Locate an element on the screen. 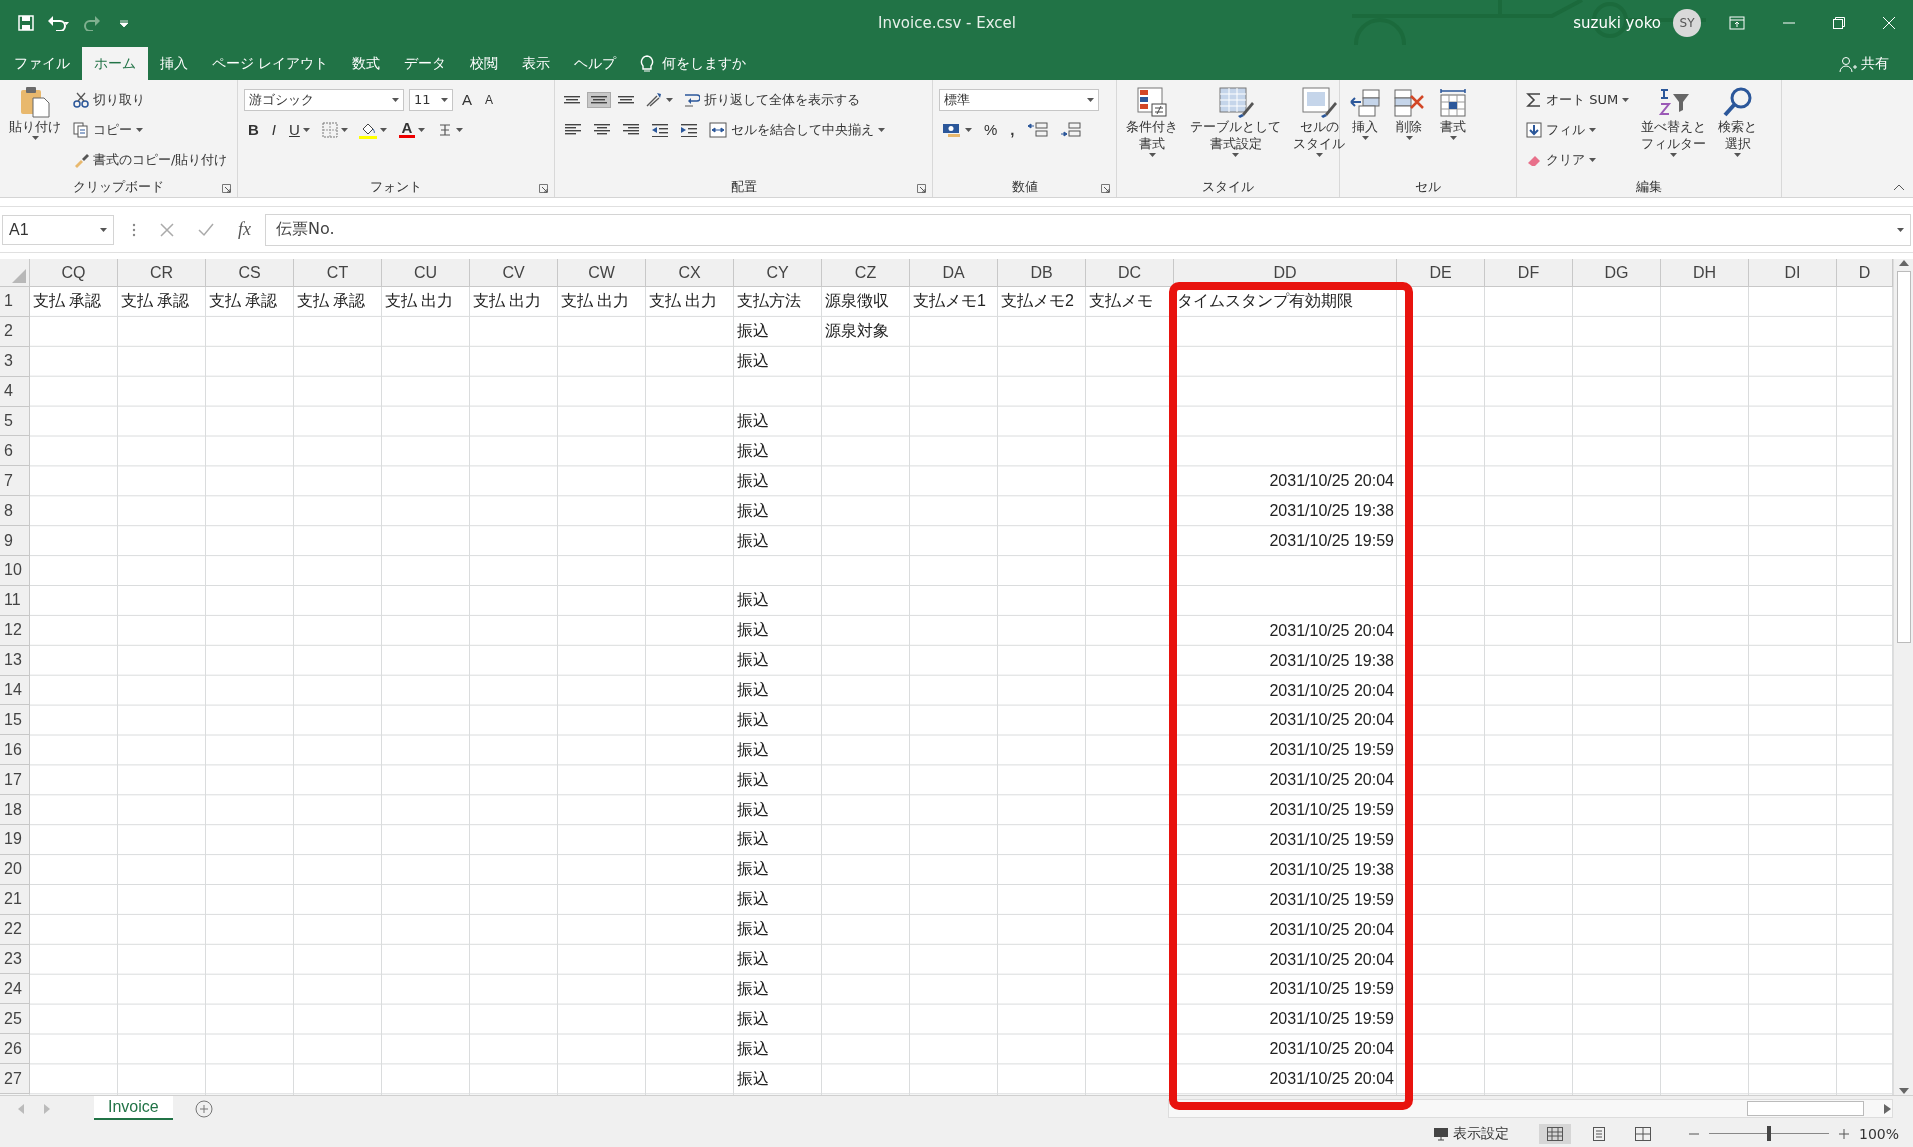 The width and height of the screenshot is (1913, 1147). row-header: 4 is located at coordinates (15, 391).